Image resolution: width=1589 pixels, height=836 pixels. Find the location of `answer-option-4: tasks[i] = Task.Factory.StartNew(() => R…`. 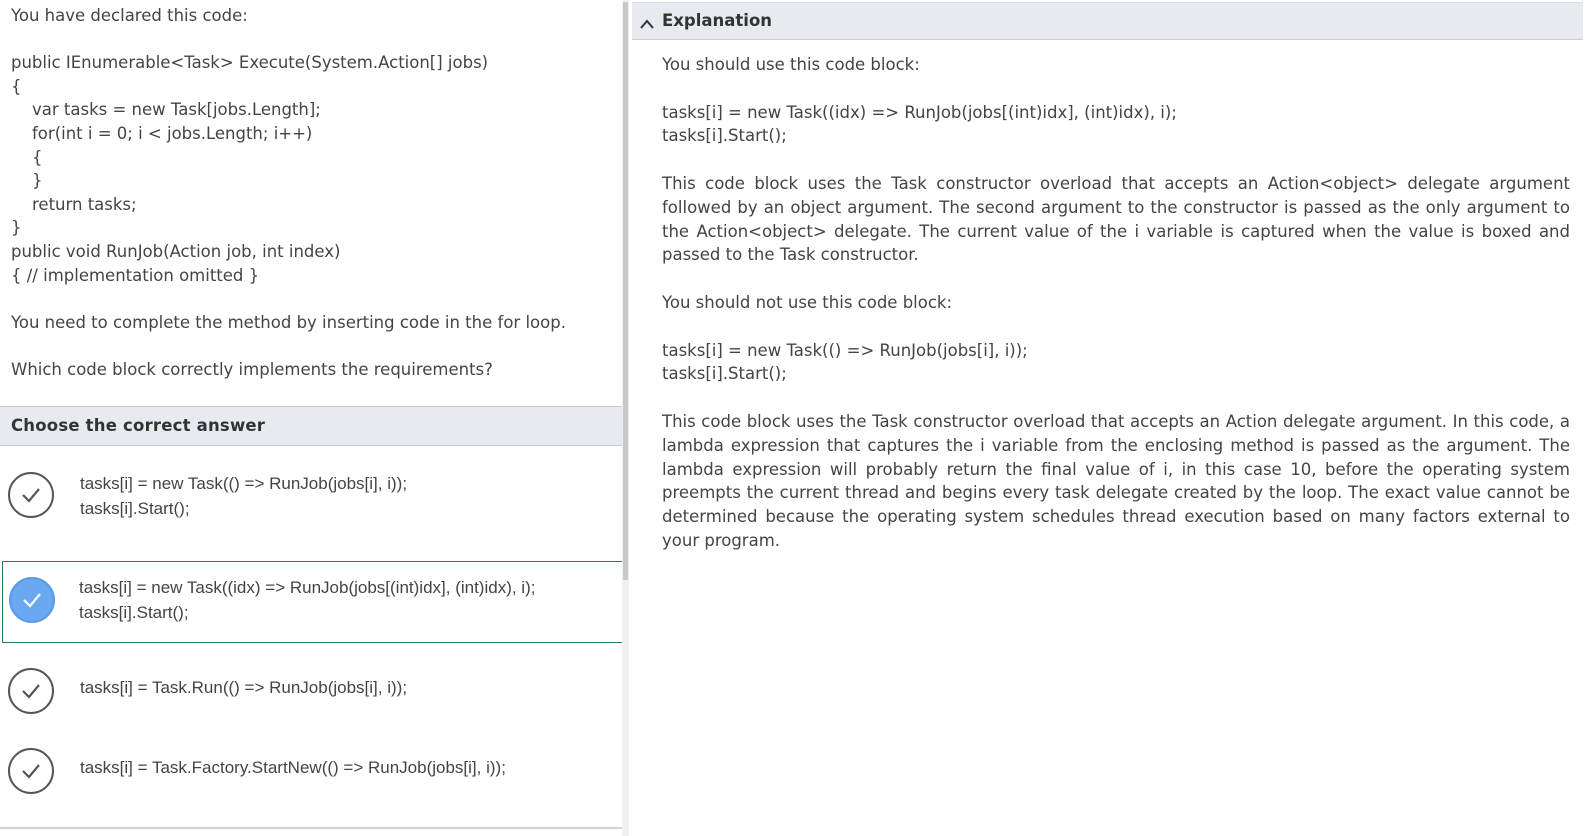

answer-option-4: tasks[i] = Task.Factory.StartNew(() => R… is located at coordinates (314, 778).